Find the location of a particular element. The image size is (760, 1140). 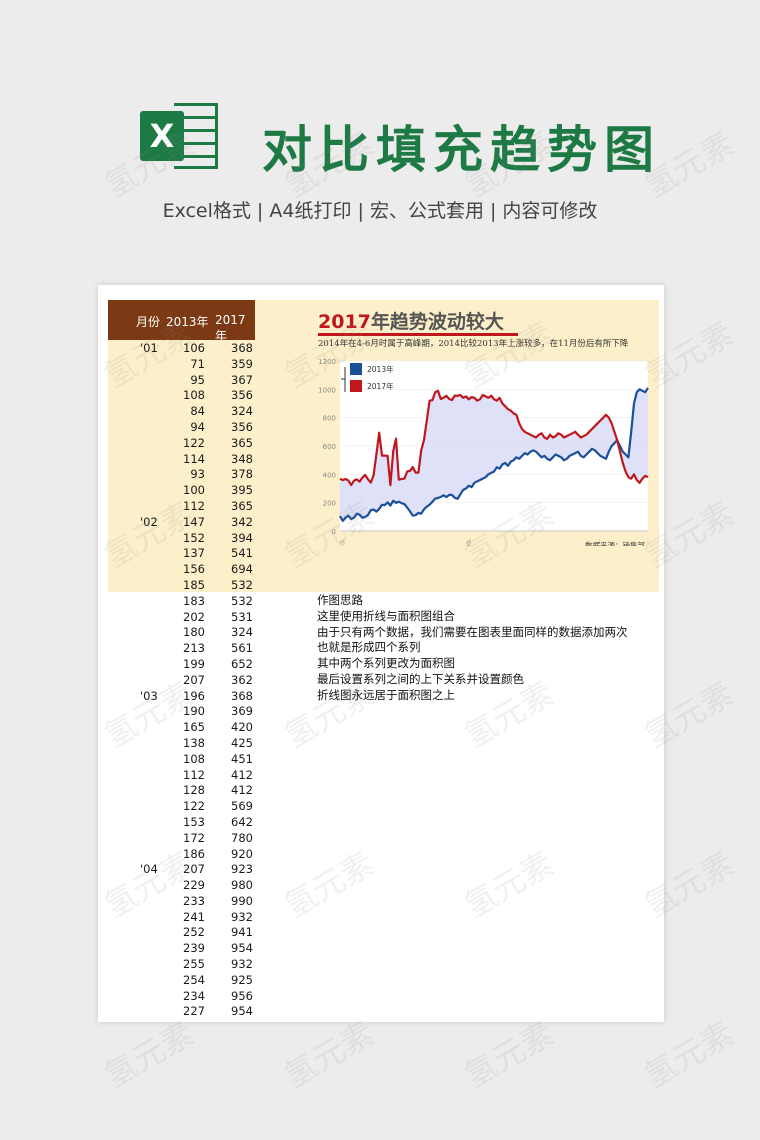

table-row: 128 412 is located at coordinates (181, 790).